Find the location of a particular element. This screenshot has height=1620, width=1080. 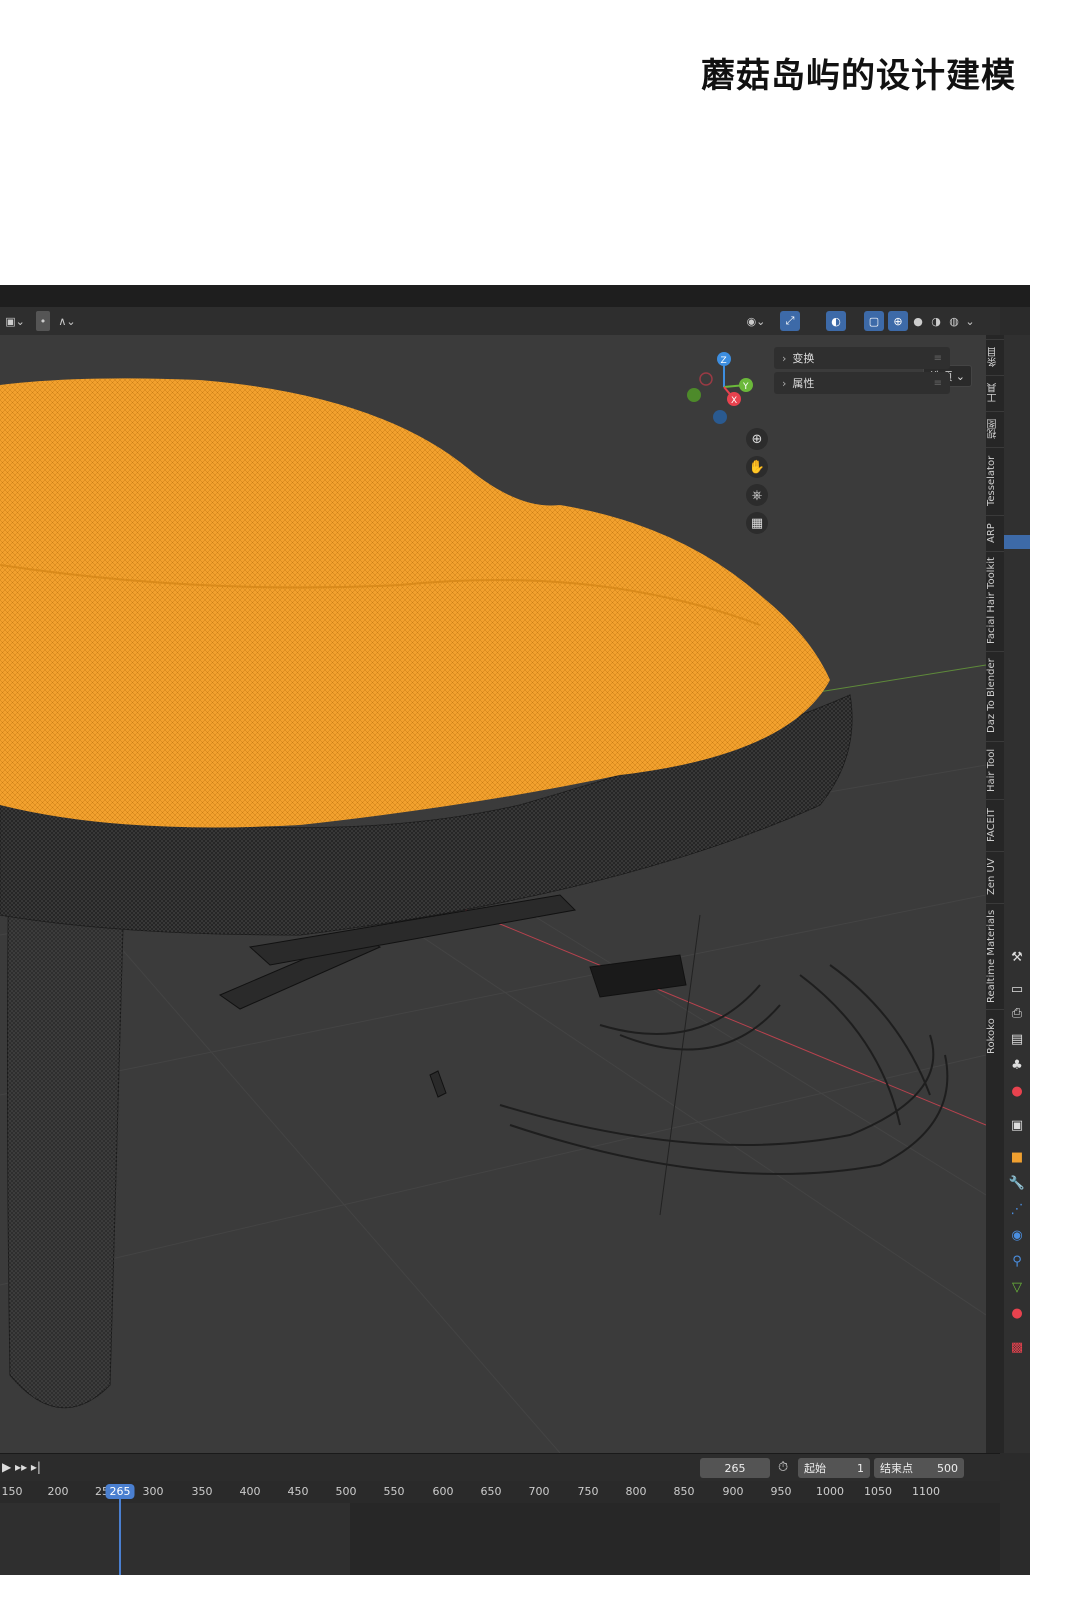

start-frame-field: 起始 1 is located at coordinates (834, 1468).